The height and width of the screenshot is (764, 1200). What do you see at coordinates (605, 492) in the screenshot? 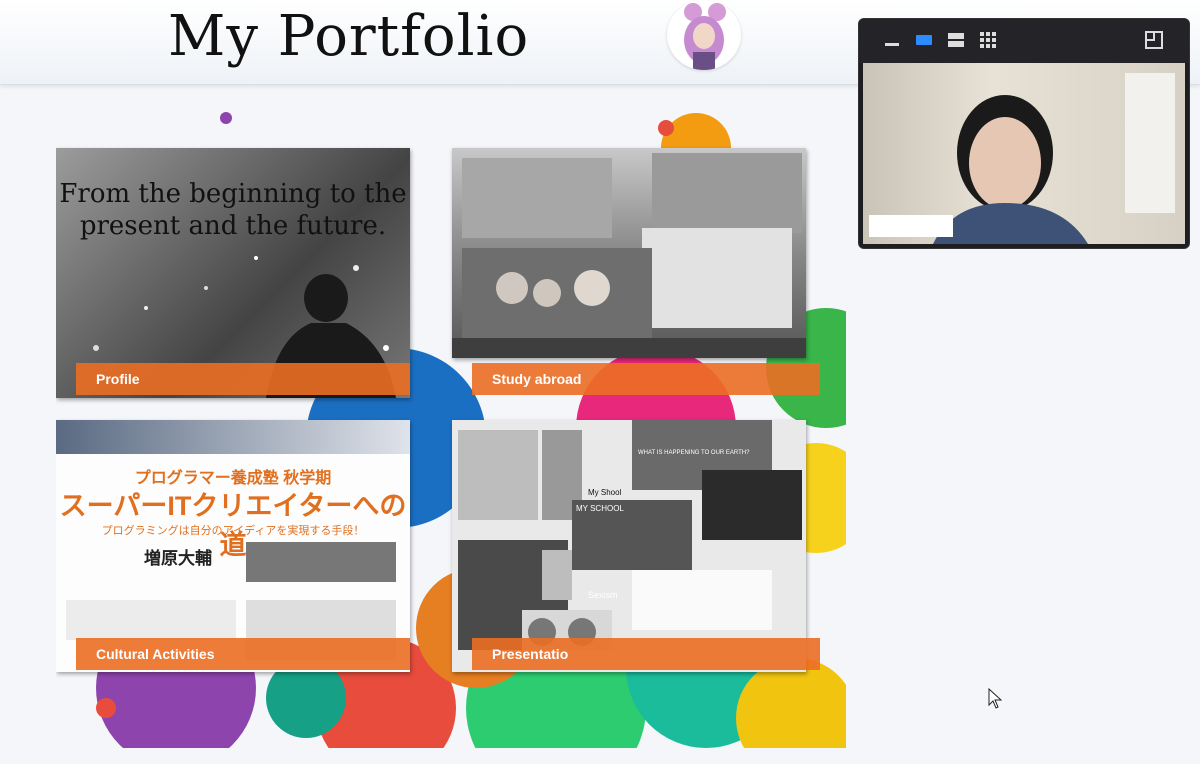
I see `presentation-tag-my-shool: My Shool` at bounding box center [605, 492].